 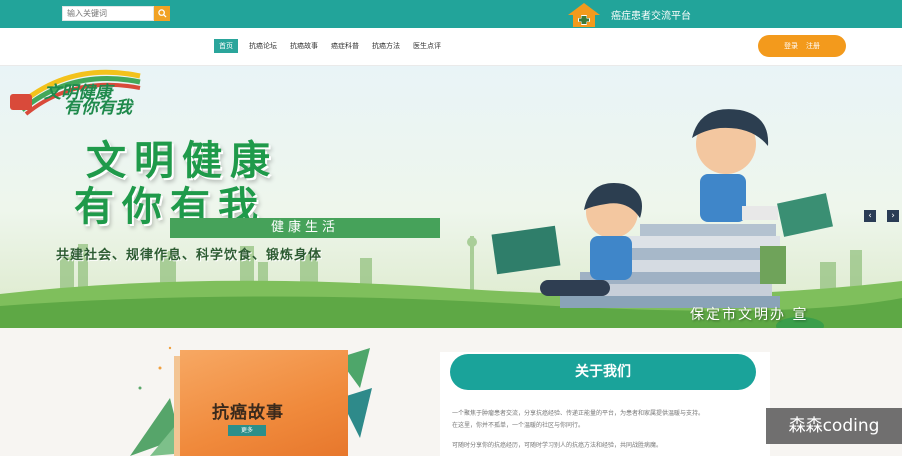 What do you see at coordinates (189, 255) in the screenshot?
I see `banner-slogan: 共建社会、规律作息、科学饮食、锻炼身体` at bounding box center [189, 255].